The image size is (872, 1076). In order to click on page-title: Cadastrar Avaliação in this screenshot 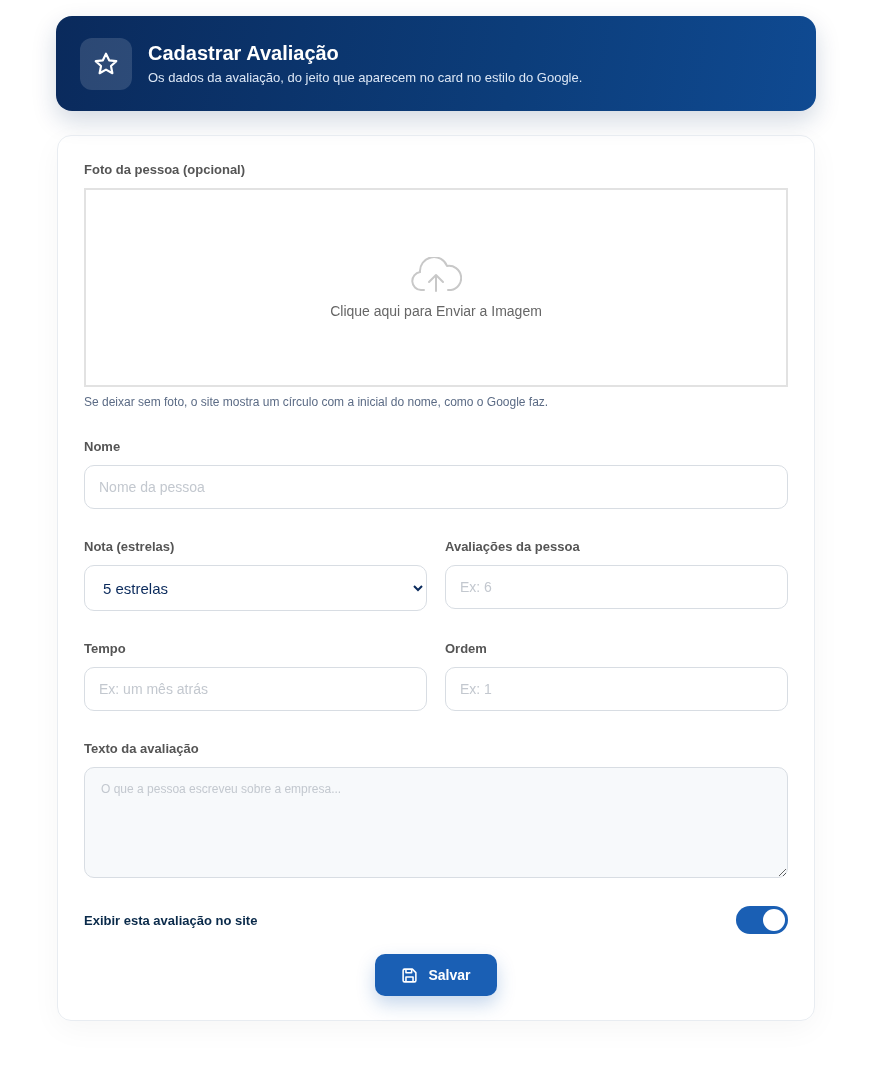, I will do `click(244, 53)`.